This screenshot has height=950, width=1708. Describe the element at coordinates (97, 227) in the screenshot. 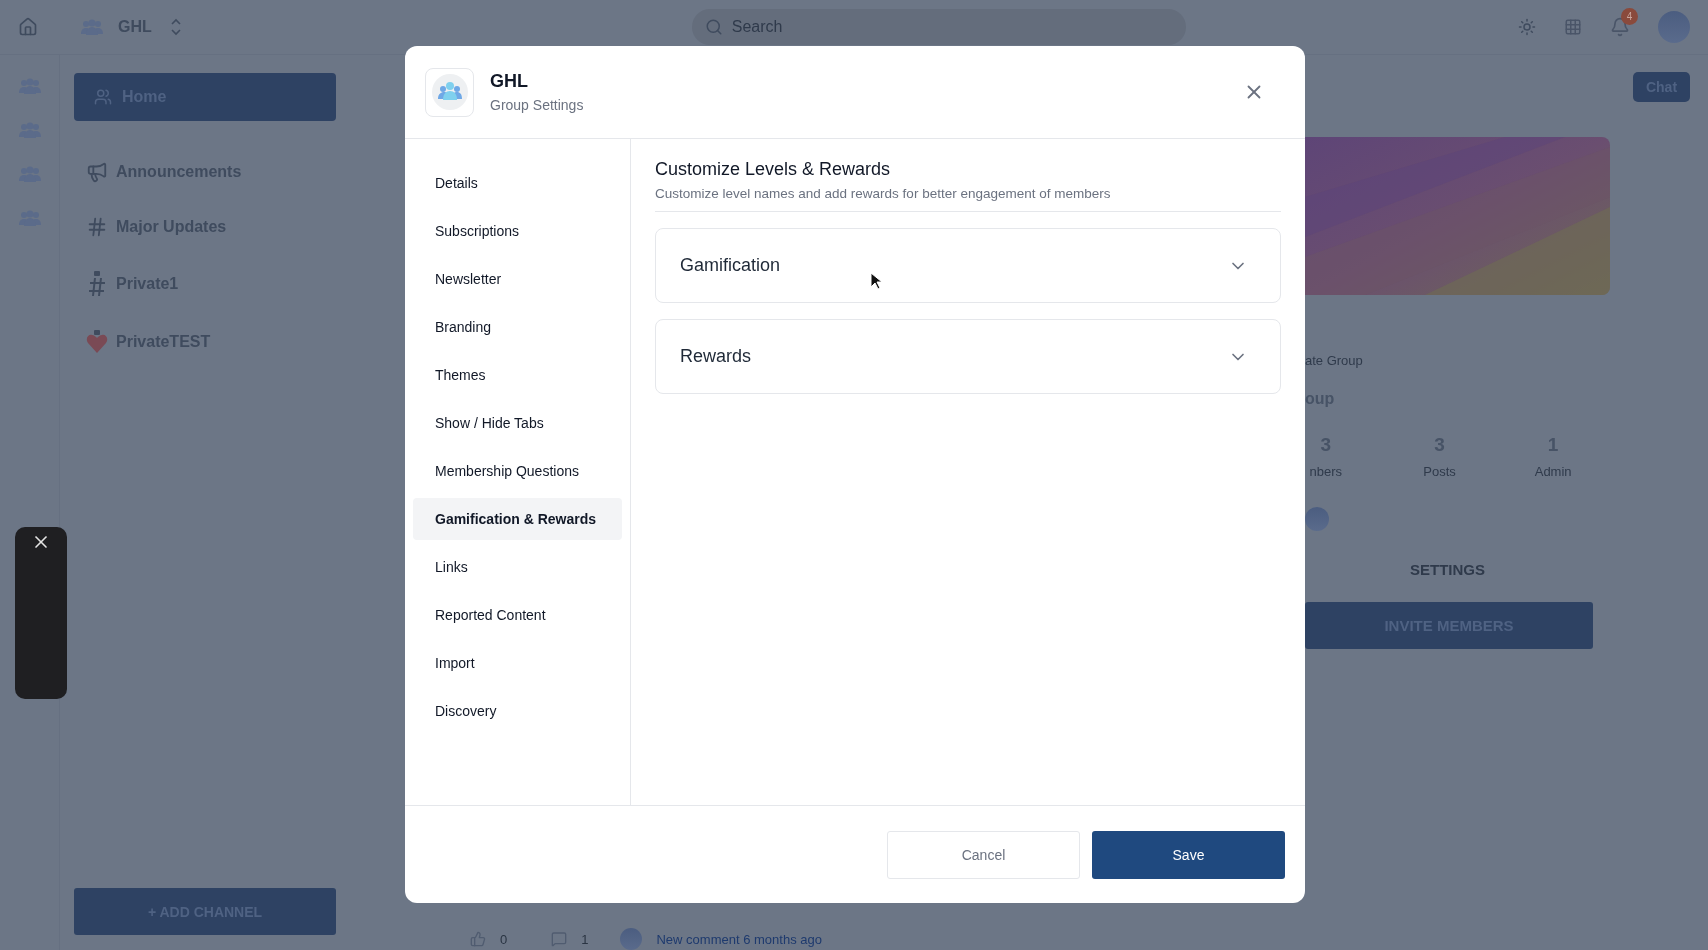

I see `hash-icon` at that location.